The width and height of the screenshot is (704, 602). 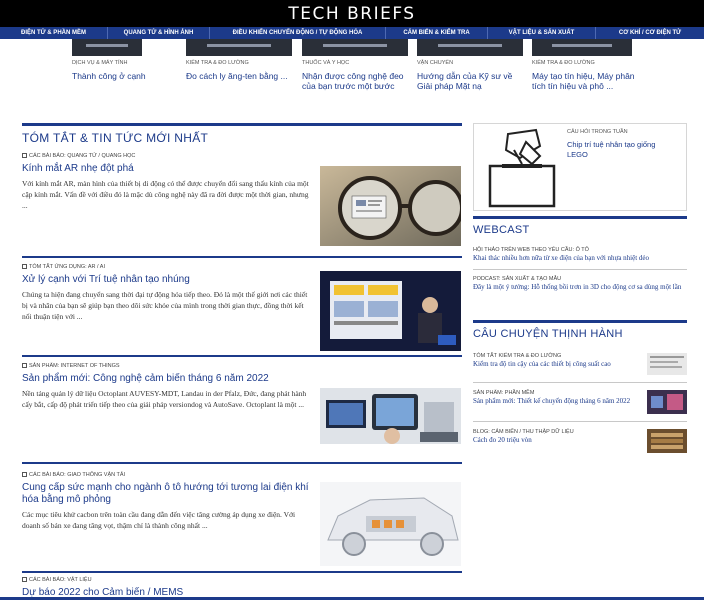 What do you see at coordinates (622, 150) in the screenshot?
I see `question-title: Chip trí tuệ nhân tạo giống LEGO` at bounding box center [622, 150].